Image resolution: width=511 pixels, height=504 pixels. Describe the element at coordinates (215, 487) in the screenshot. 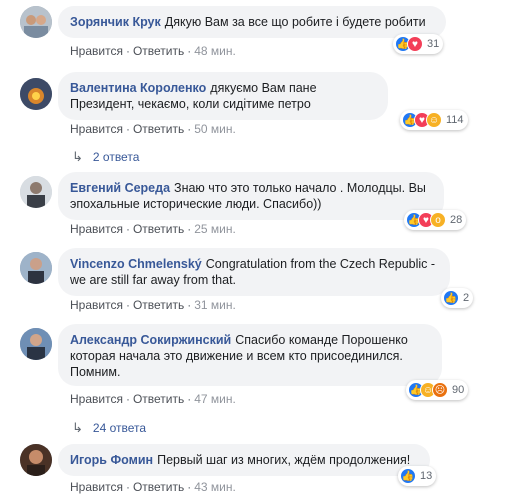

I see `comment-timestamp: 43 мин.` at that location.